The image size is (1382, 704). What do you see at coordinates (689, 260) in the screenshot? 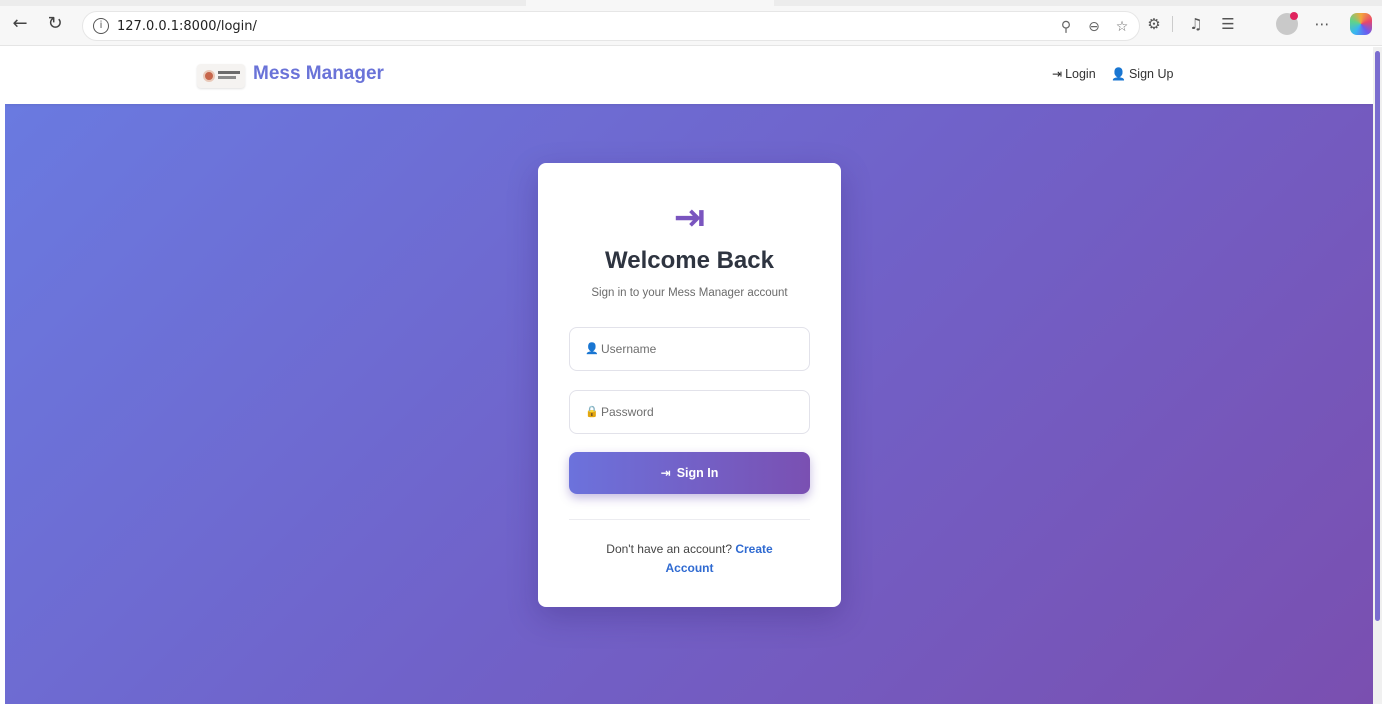
I see `card-title: Welcome Back` at bounding box center [689, 260].